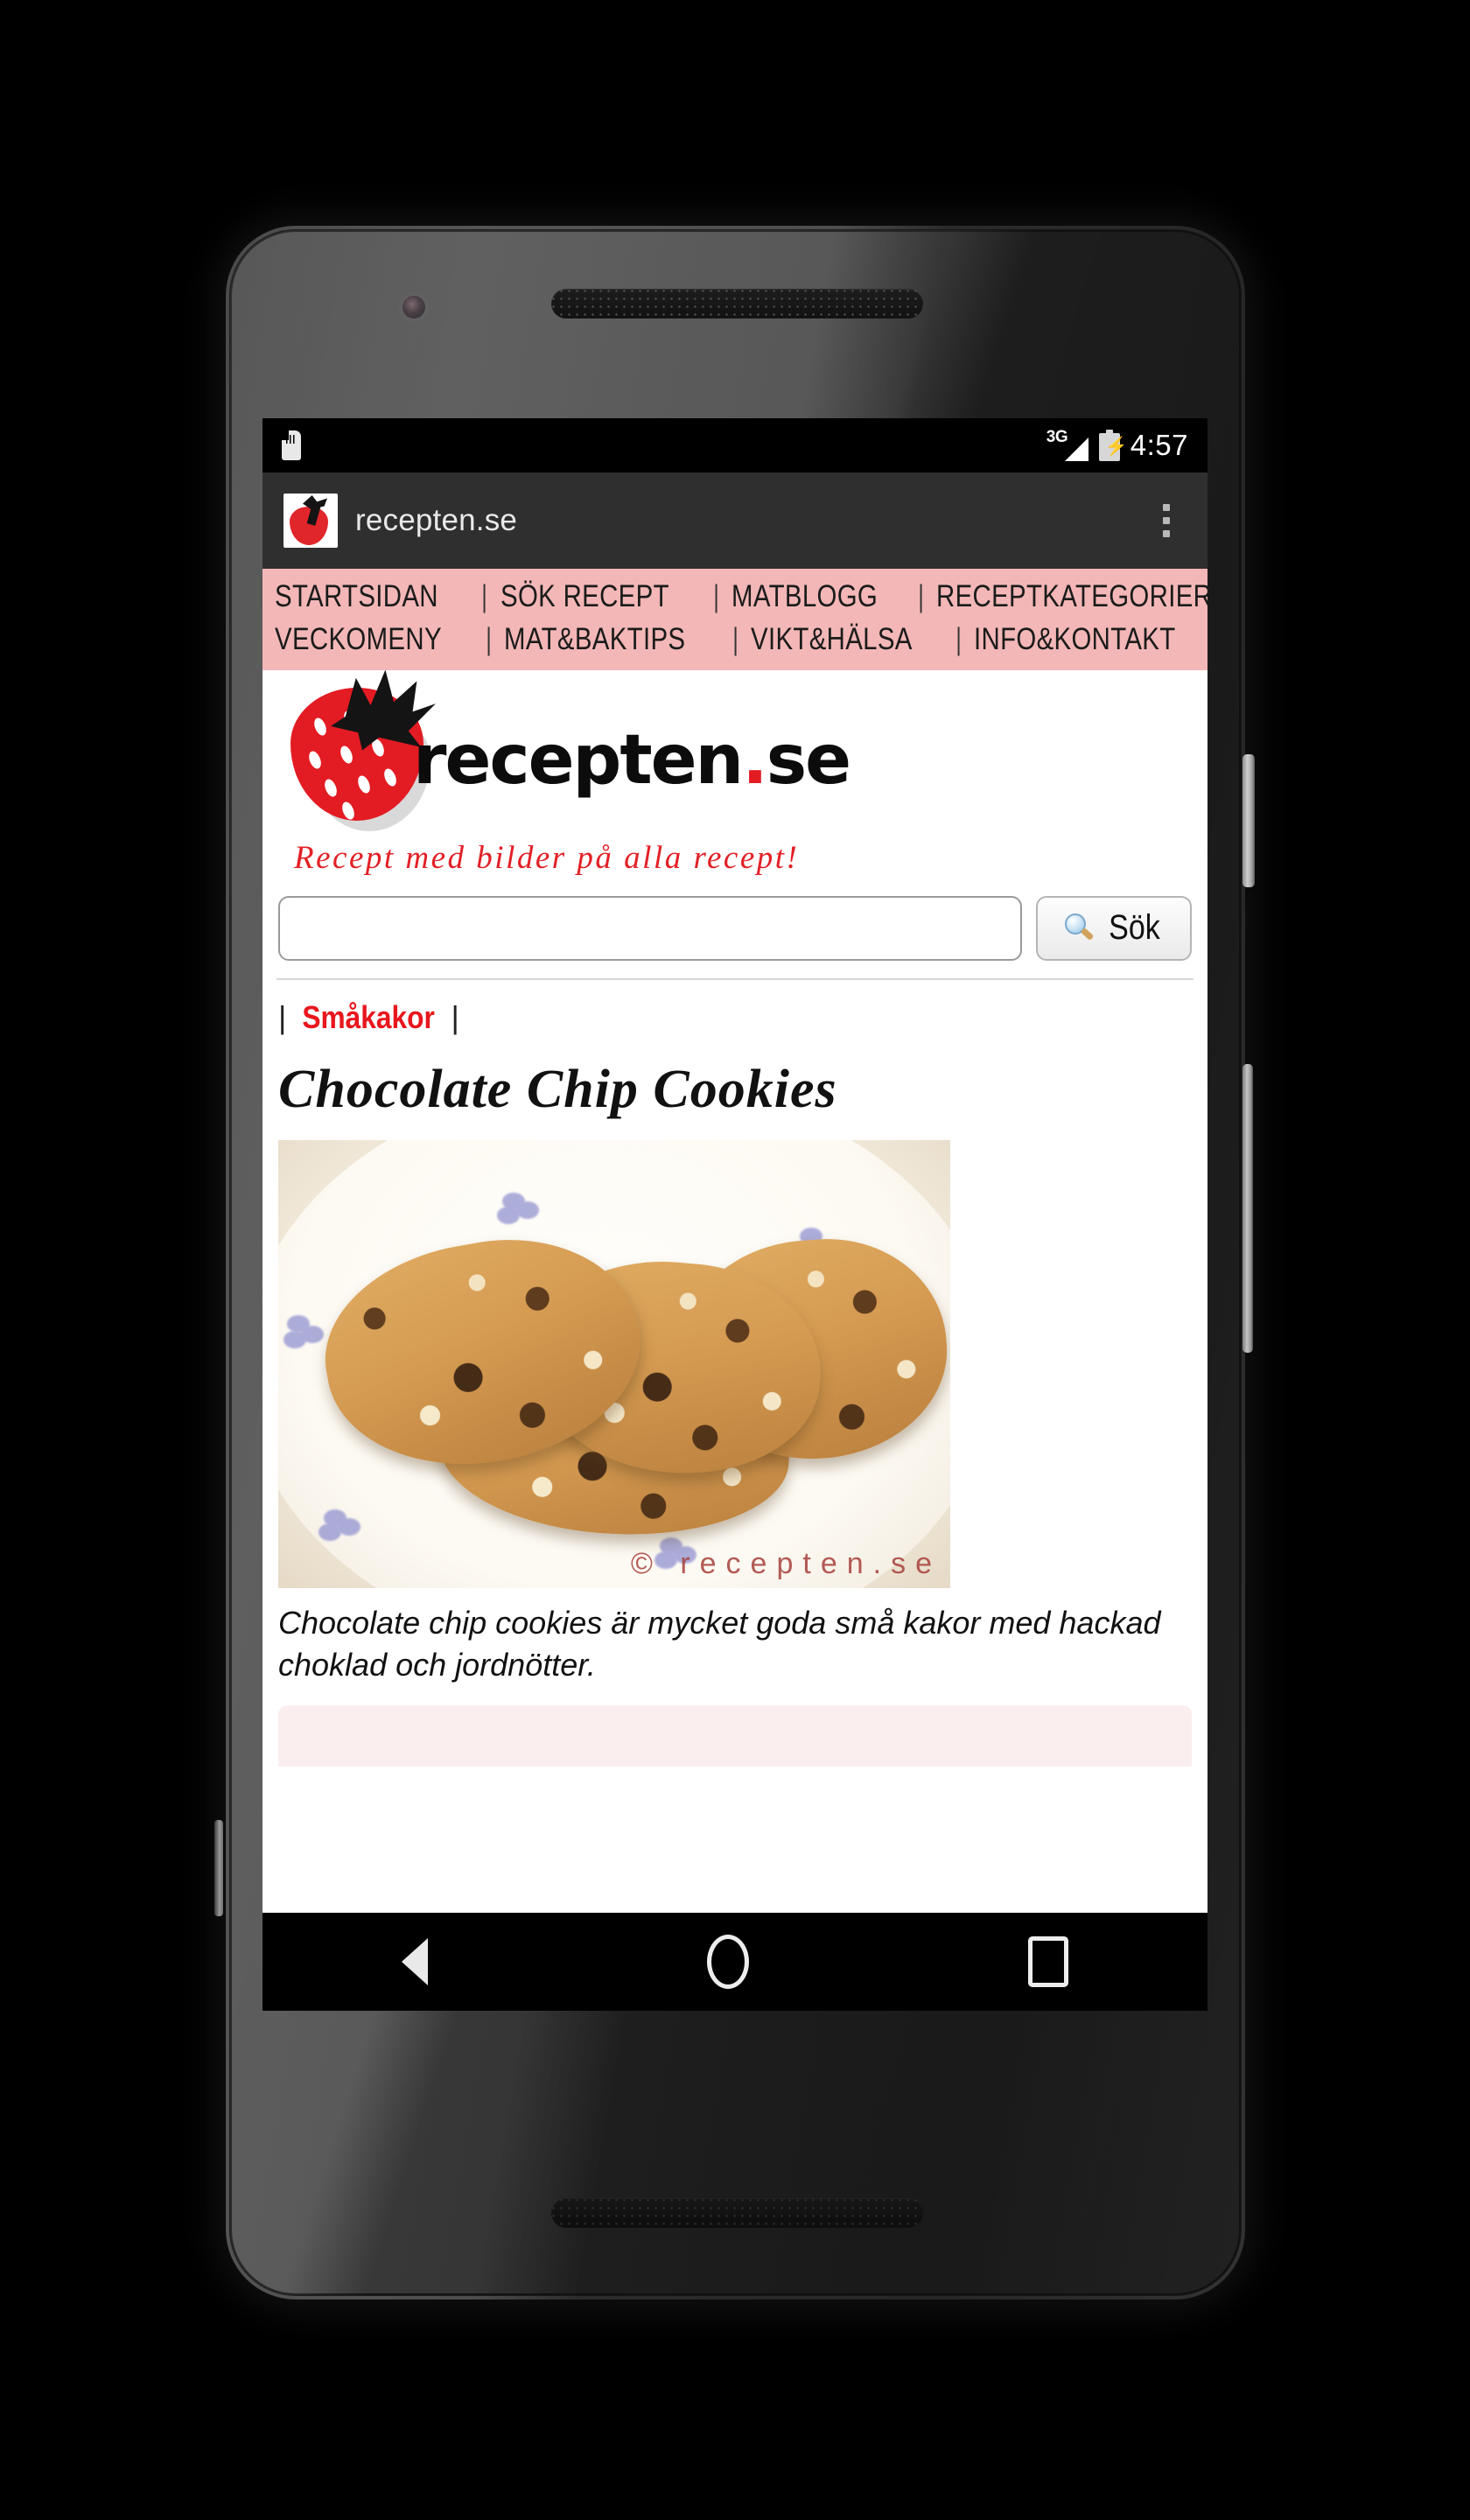  I want to click on recipe-photo: © recepten.se, so click(614, 1363).